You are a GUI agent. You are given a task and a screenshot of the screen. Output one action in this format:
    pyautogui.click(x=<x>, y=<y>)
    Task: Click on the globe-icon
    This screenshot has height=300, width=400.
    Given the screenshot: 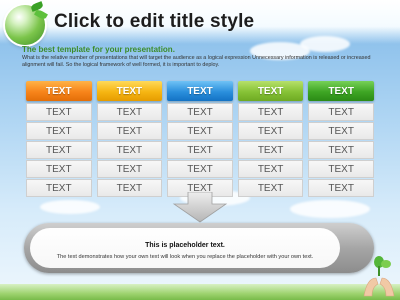 What is the action you would take?
    pyautogui.click(x=26, y=23)
    